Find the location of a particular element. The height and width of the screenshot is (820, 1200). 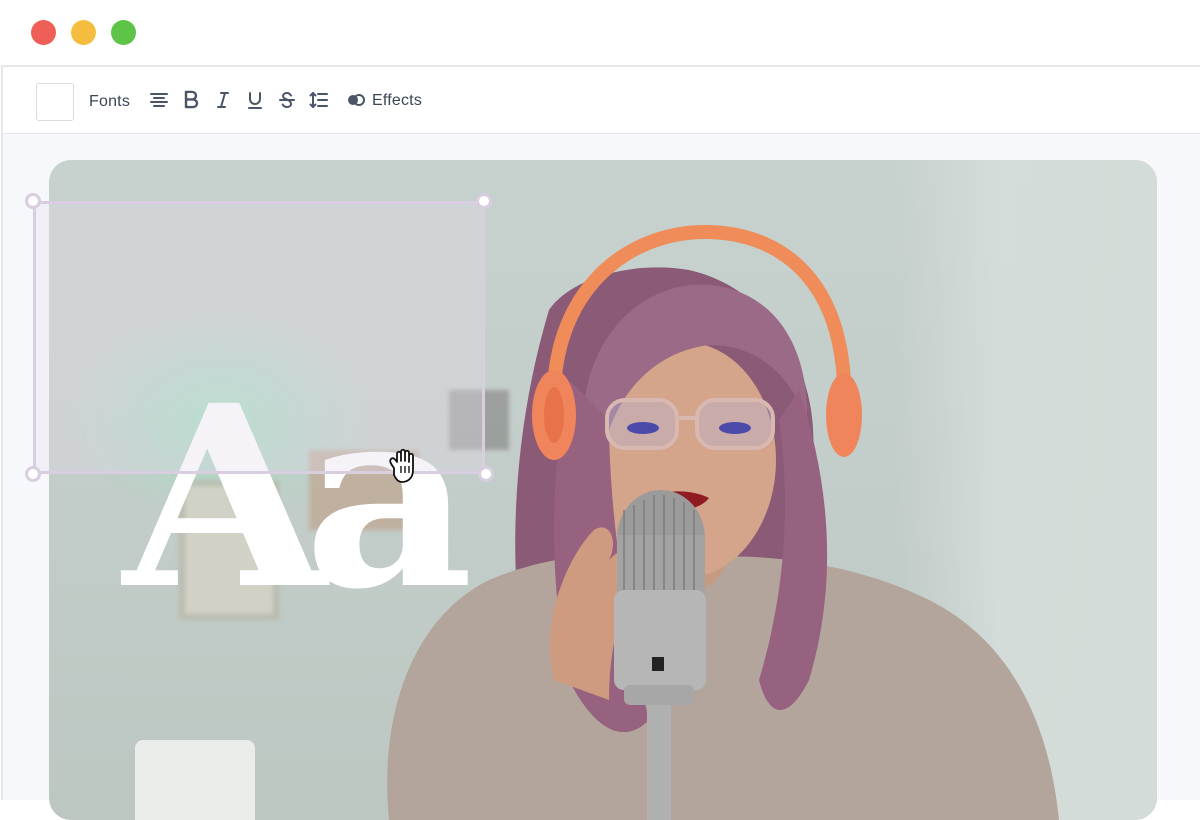

bold-icon is located at coordinates (191, 100).